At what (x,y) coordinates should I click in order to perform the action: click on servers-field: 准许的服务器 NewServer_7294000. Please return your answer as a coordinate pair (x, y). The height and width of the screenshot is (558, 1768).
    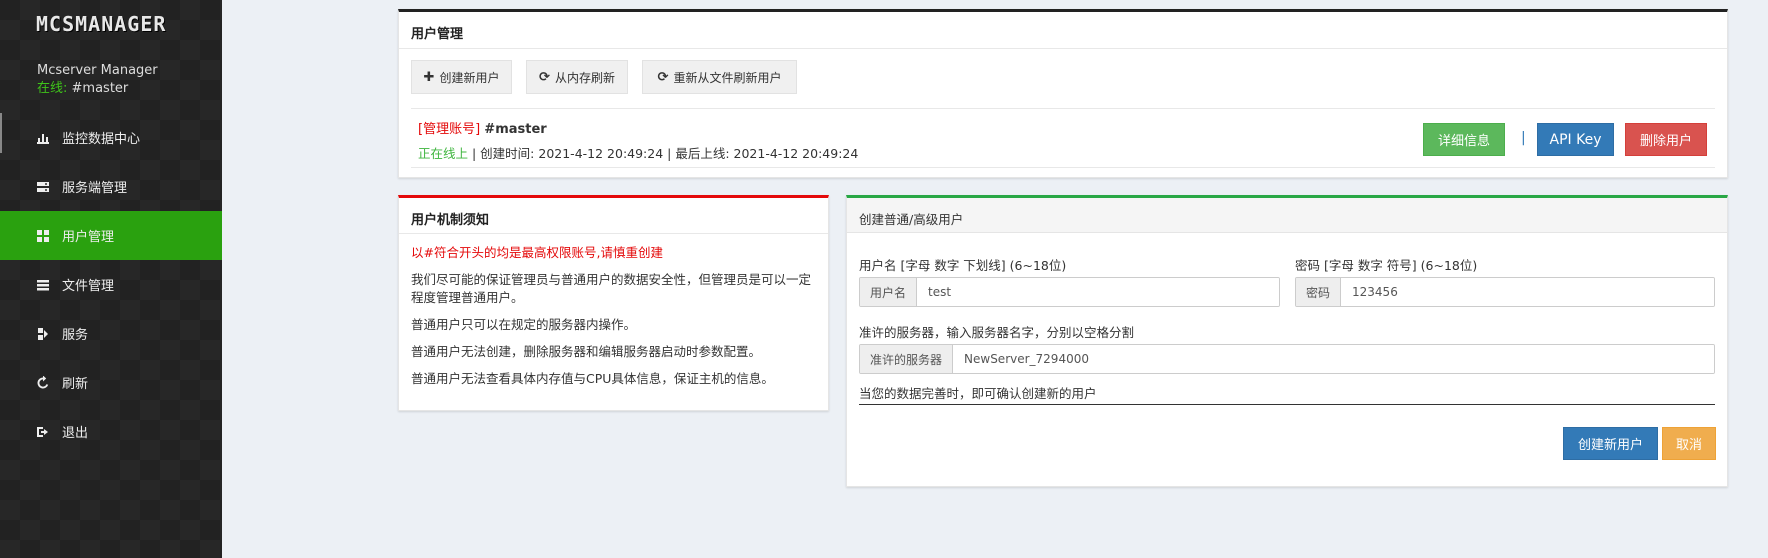
    Looking at the image, I should click on (1287, 359).